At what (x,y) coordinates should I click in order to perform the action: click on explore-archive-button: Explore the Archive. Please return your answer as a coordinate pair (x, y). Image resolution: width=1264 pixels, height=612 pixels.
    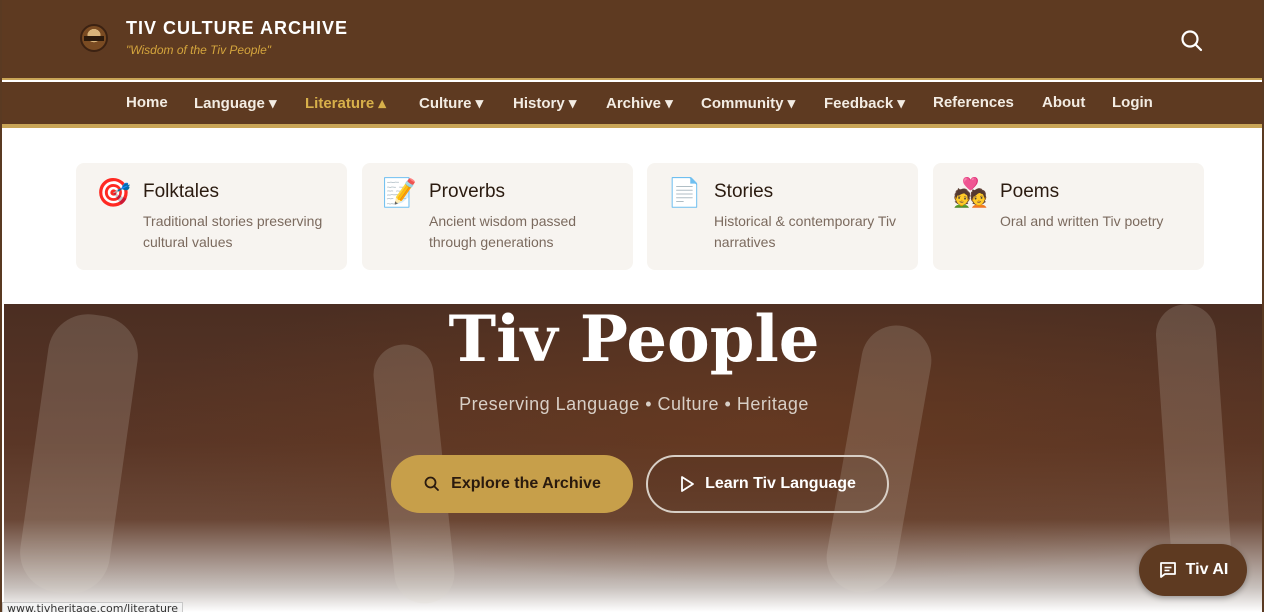
    Looking at the image, I should click on (512, 484).